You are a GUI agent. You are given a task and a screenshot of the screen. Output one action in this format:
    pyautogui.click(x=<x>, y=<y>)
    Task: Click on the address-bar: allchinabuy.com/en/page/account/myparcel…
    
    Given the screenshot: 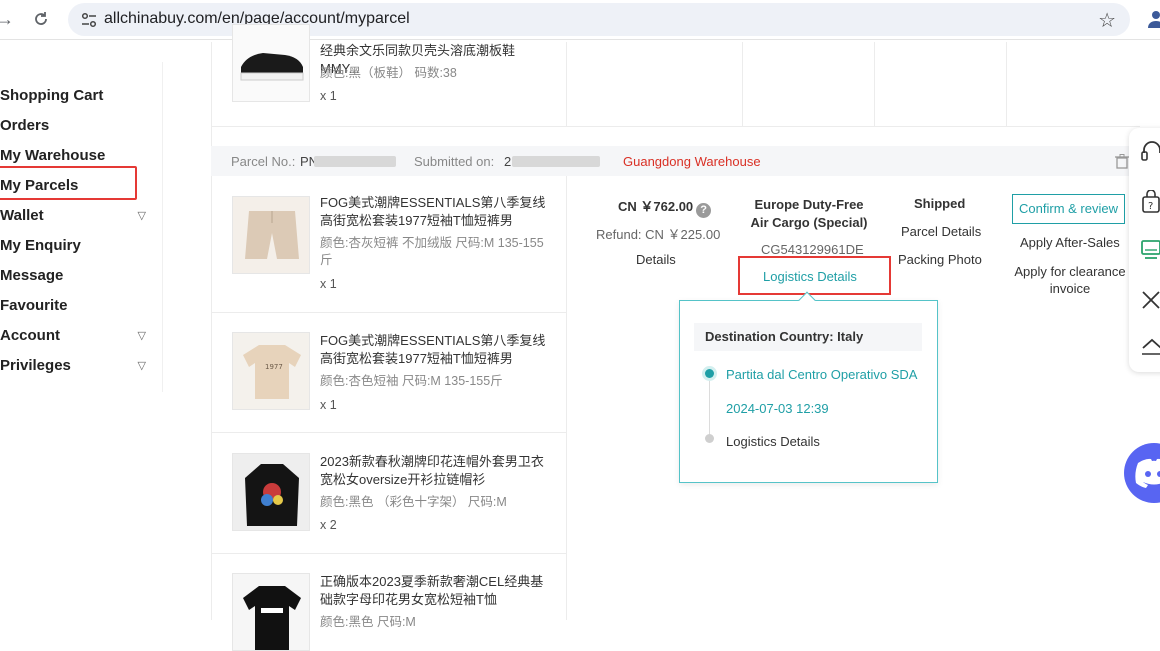 What is the action you would take?
    pyautogui.click(x=599, y=19)
    